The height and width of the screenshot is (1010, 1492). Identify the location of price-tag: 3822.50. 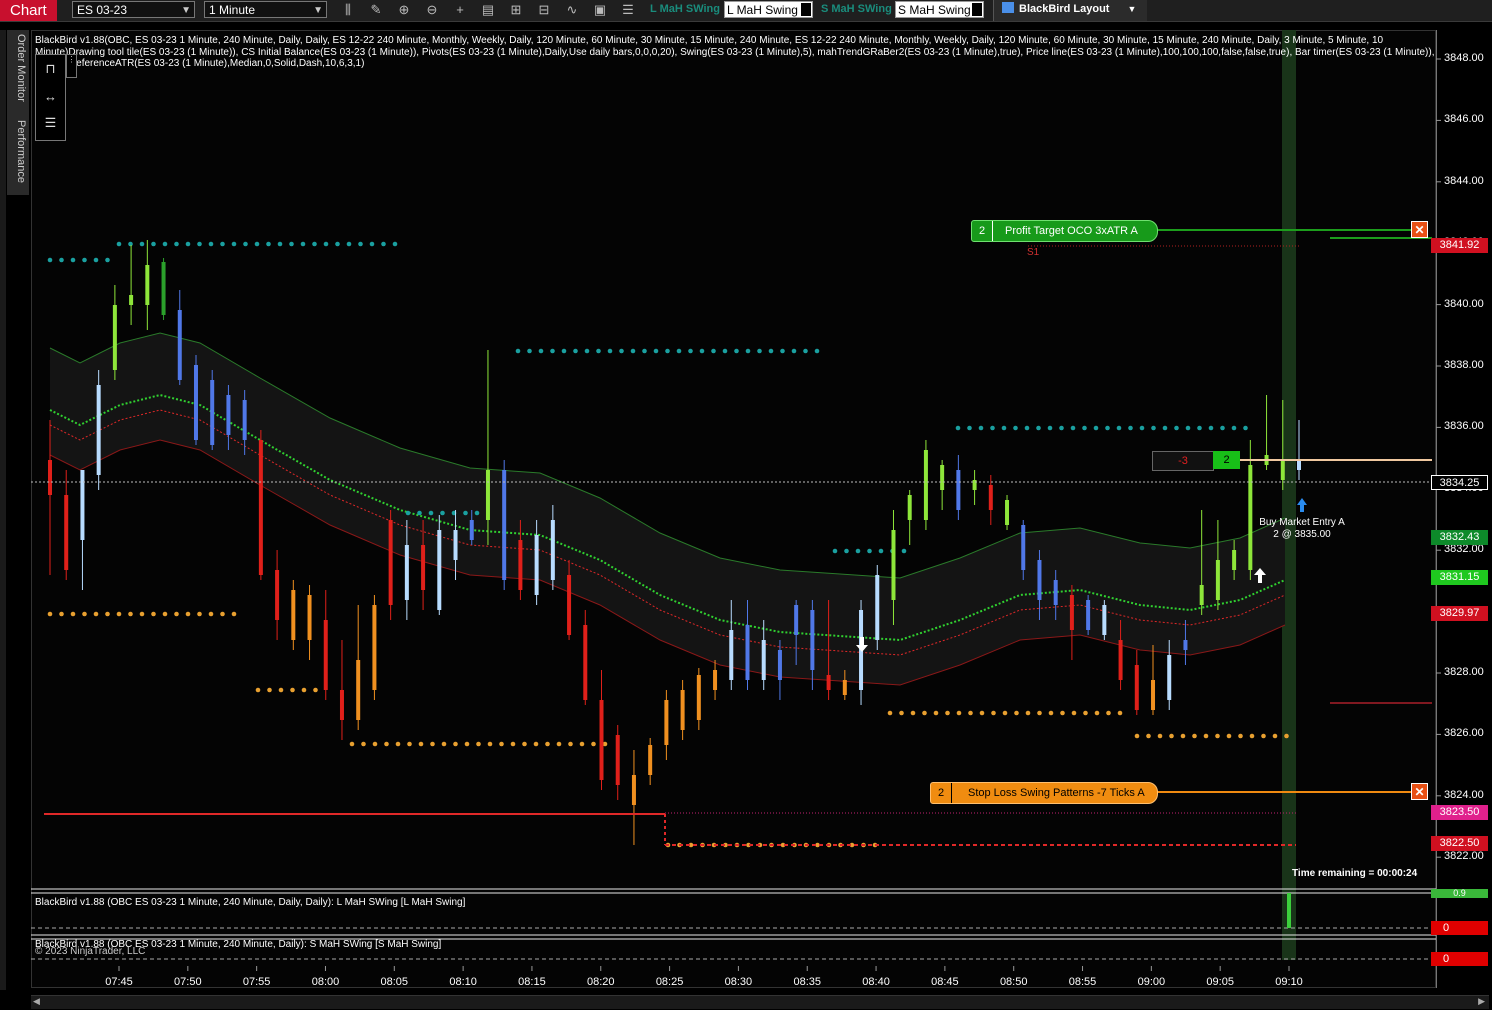
(1459, 843).